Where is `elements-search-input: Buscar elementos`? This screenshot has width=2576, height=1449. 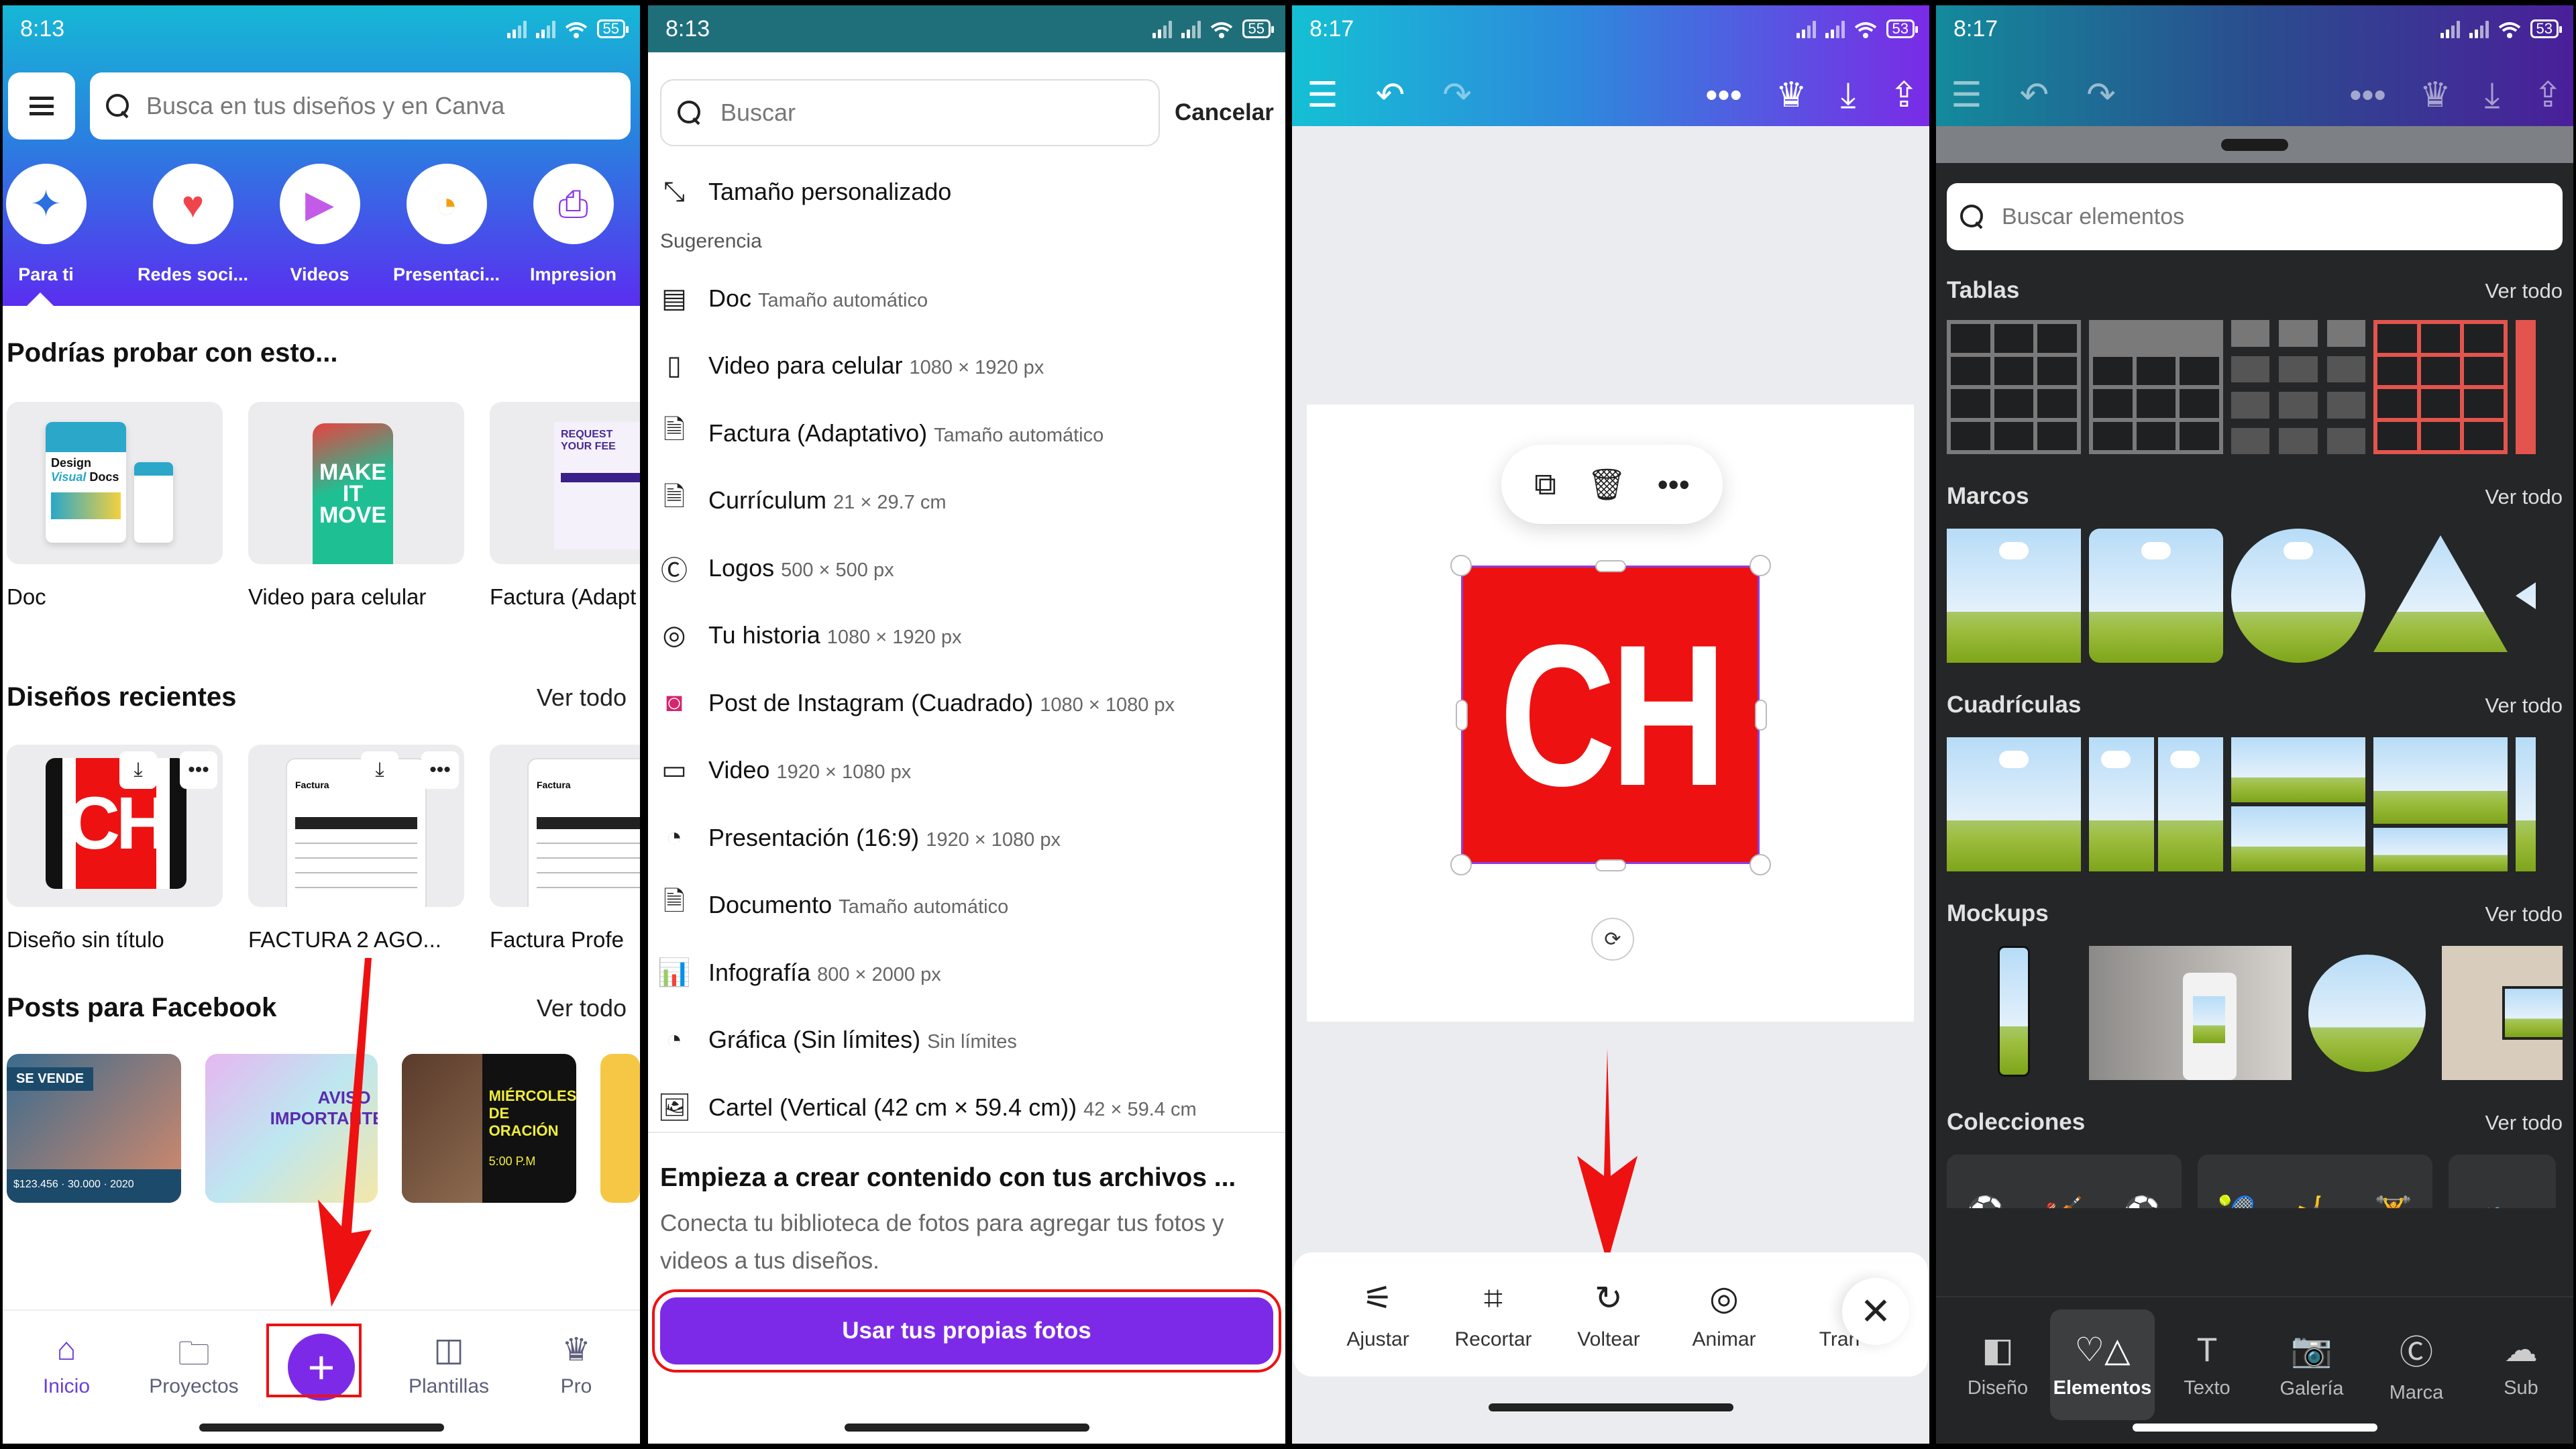
elements-search-input: Buscar elementos is located at coordinates (2255, 216).